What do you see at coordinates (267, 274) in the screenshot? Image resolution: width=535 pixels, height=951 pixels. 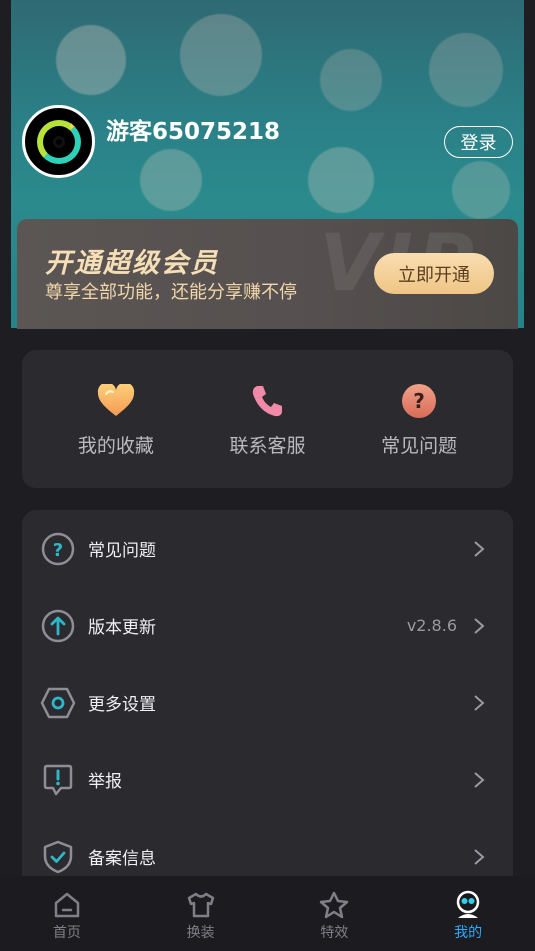 I see `vip-banner: VIP 开通超级会员 尊享全部功能，还能分享赚不停 立即开通` at bounding box center [267, 274].